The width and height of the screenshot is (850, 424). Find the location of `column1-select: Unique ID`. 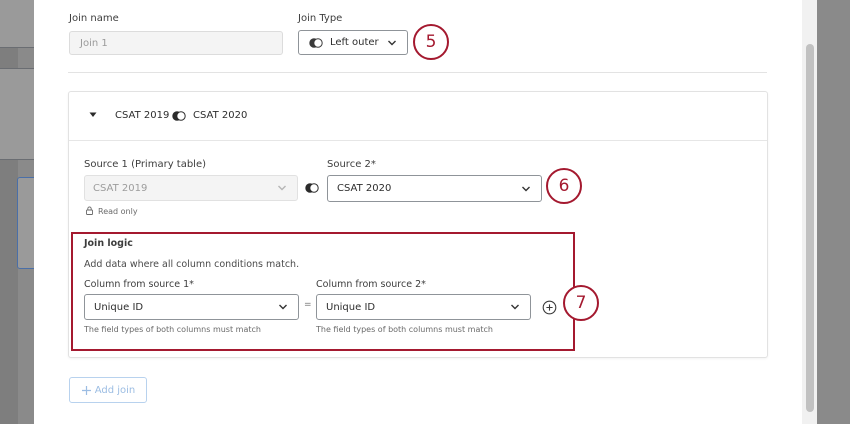

column1-select: Unique ID is located at coordinates (191, 307).